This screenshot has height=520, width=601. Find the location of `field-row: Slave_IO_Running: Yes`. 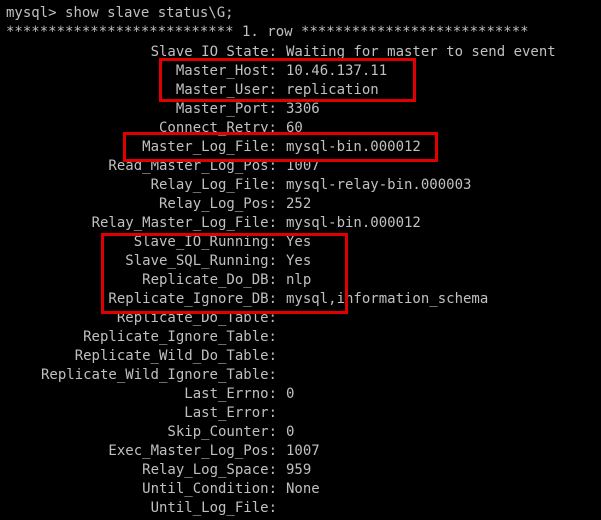

field-row: Slave_IO_Running: Yes is located at coordinates (300, 242).